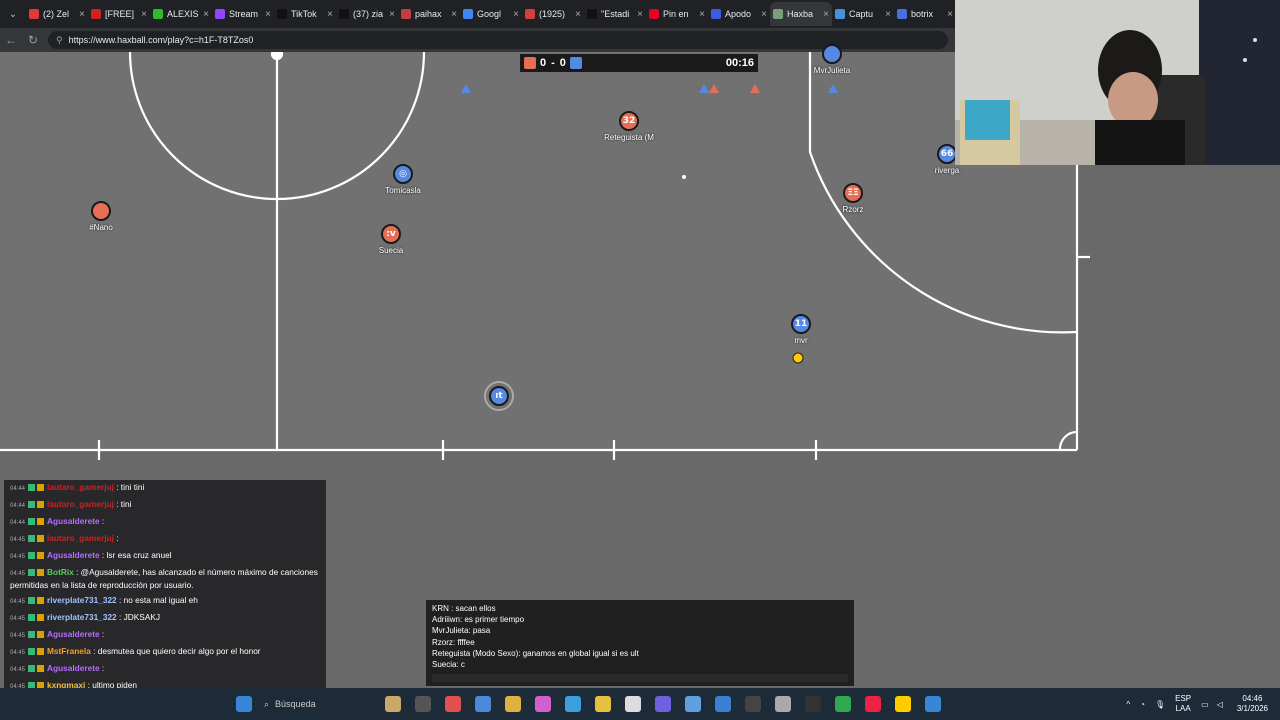 The image size is (1280, 720). Describe the element at coordinates (922, 14) in the screenshot. I see `tab-label: botrix` at that location.